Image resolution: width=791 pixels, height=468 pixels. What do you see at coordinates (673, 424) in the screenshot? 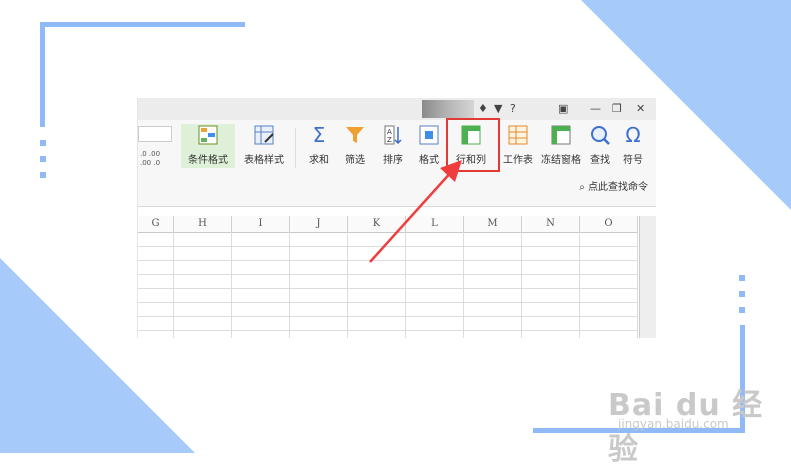
I see `watermark-url: jingyan.baidu.com` at bounding box center [673, 424].